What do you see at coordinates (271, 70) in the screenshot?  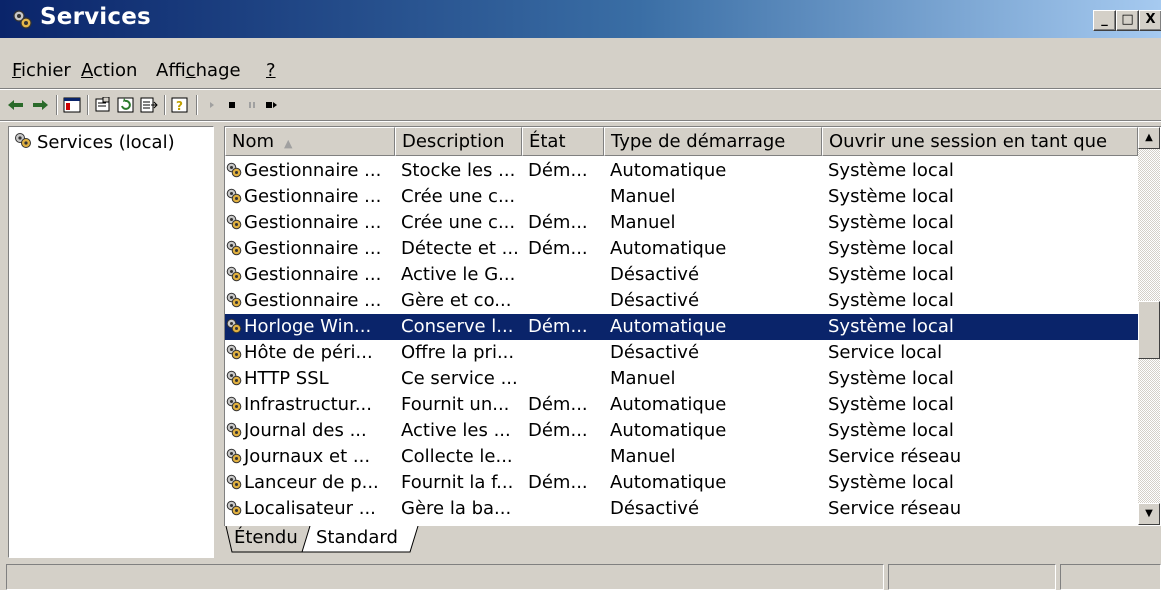 I see `menu-help: ?` at bounding box center [271, 70].